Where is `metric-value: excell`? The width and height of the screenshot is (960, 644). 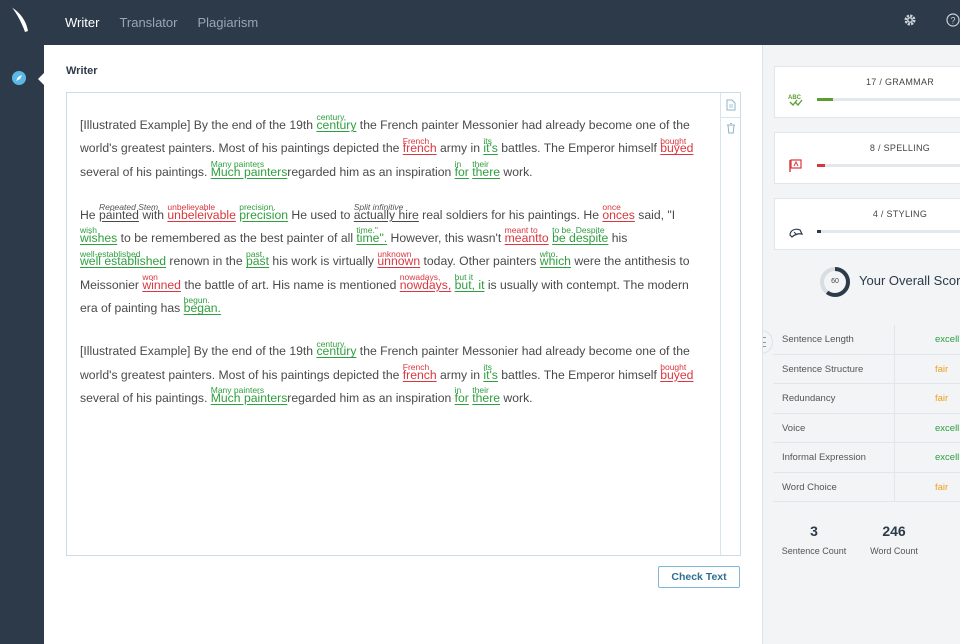 metric-value: excell is located at coordinates (947, 339).